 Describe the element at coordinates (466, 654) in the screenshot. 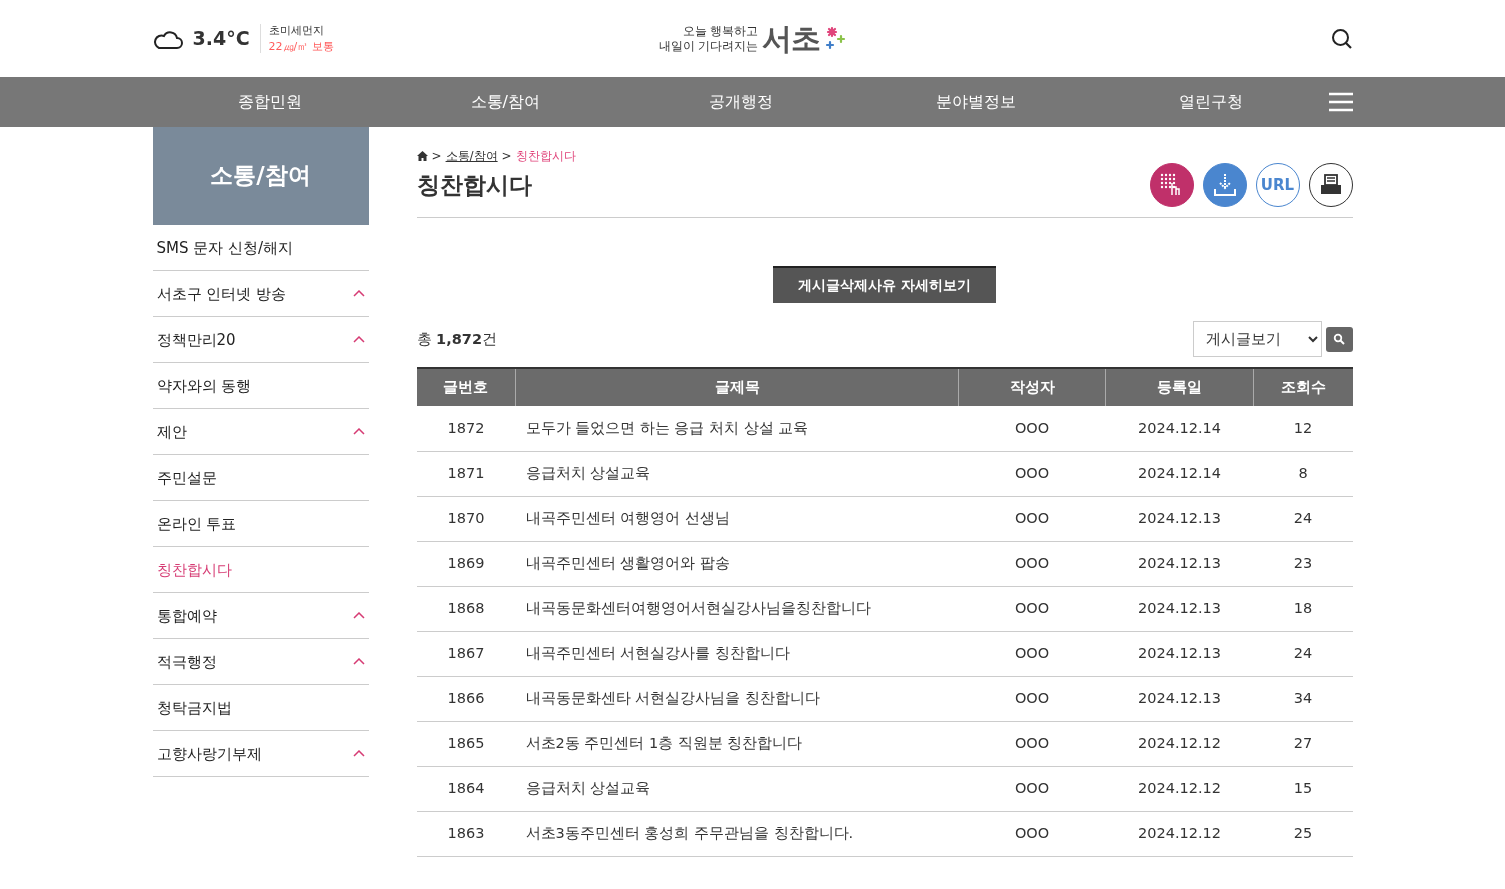

I see `table-cell: 1867` at that location.